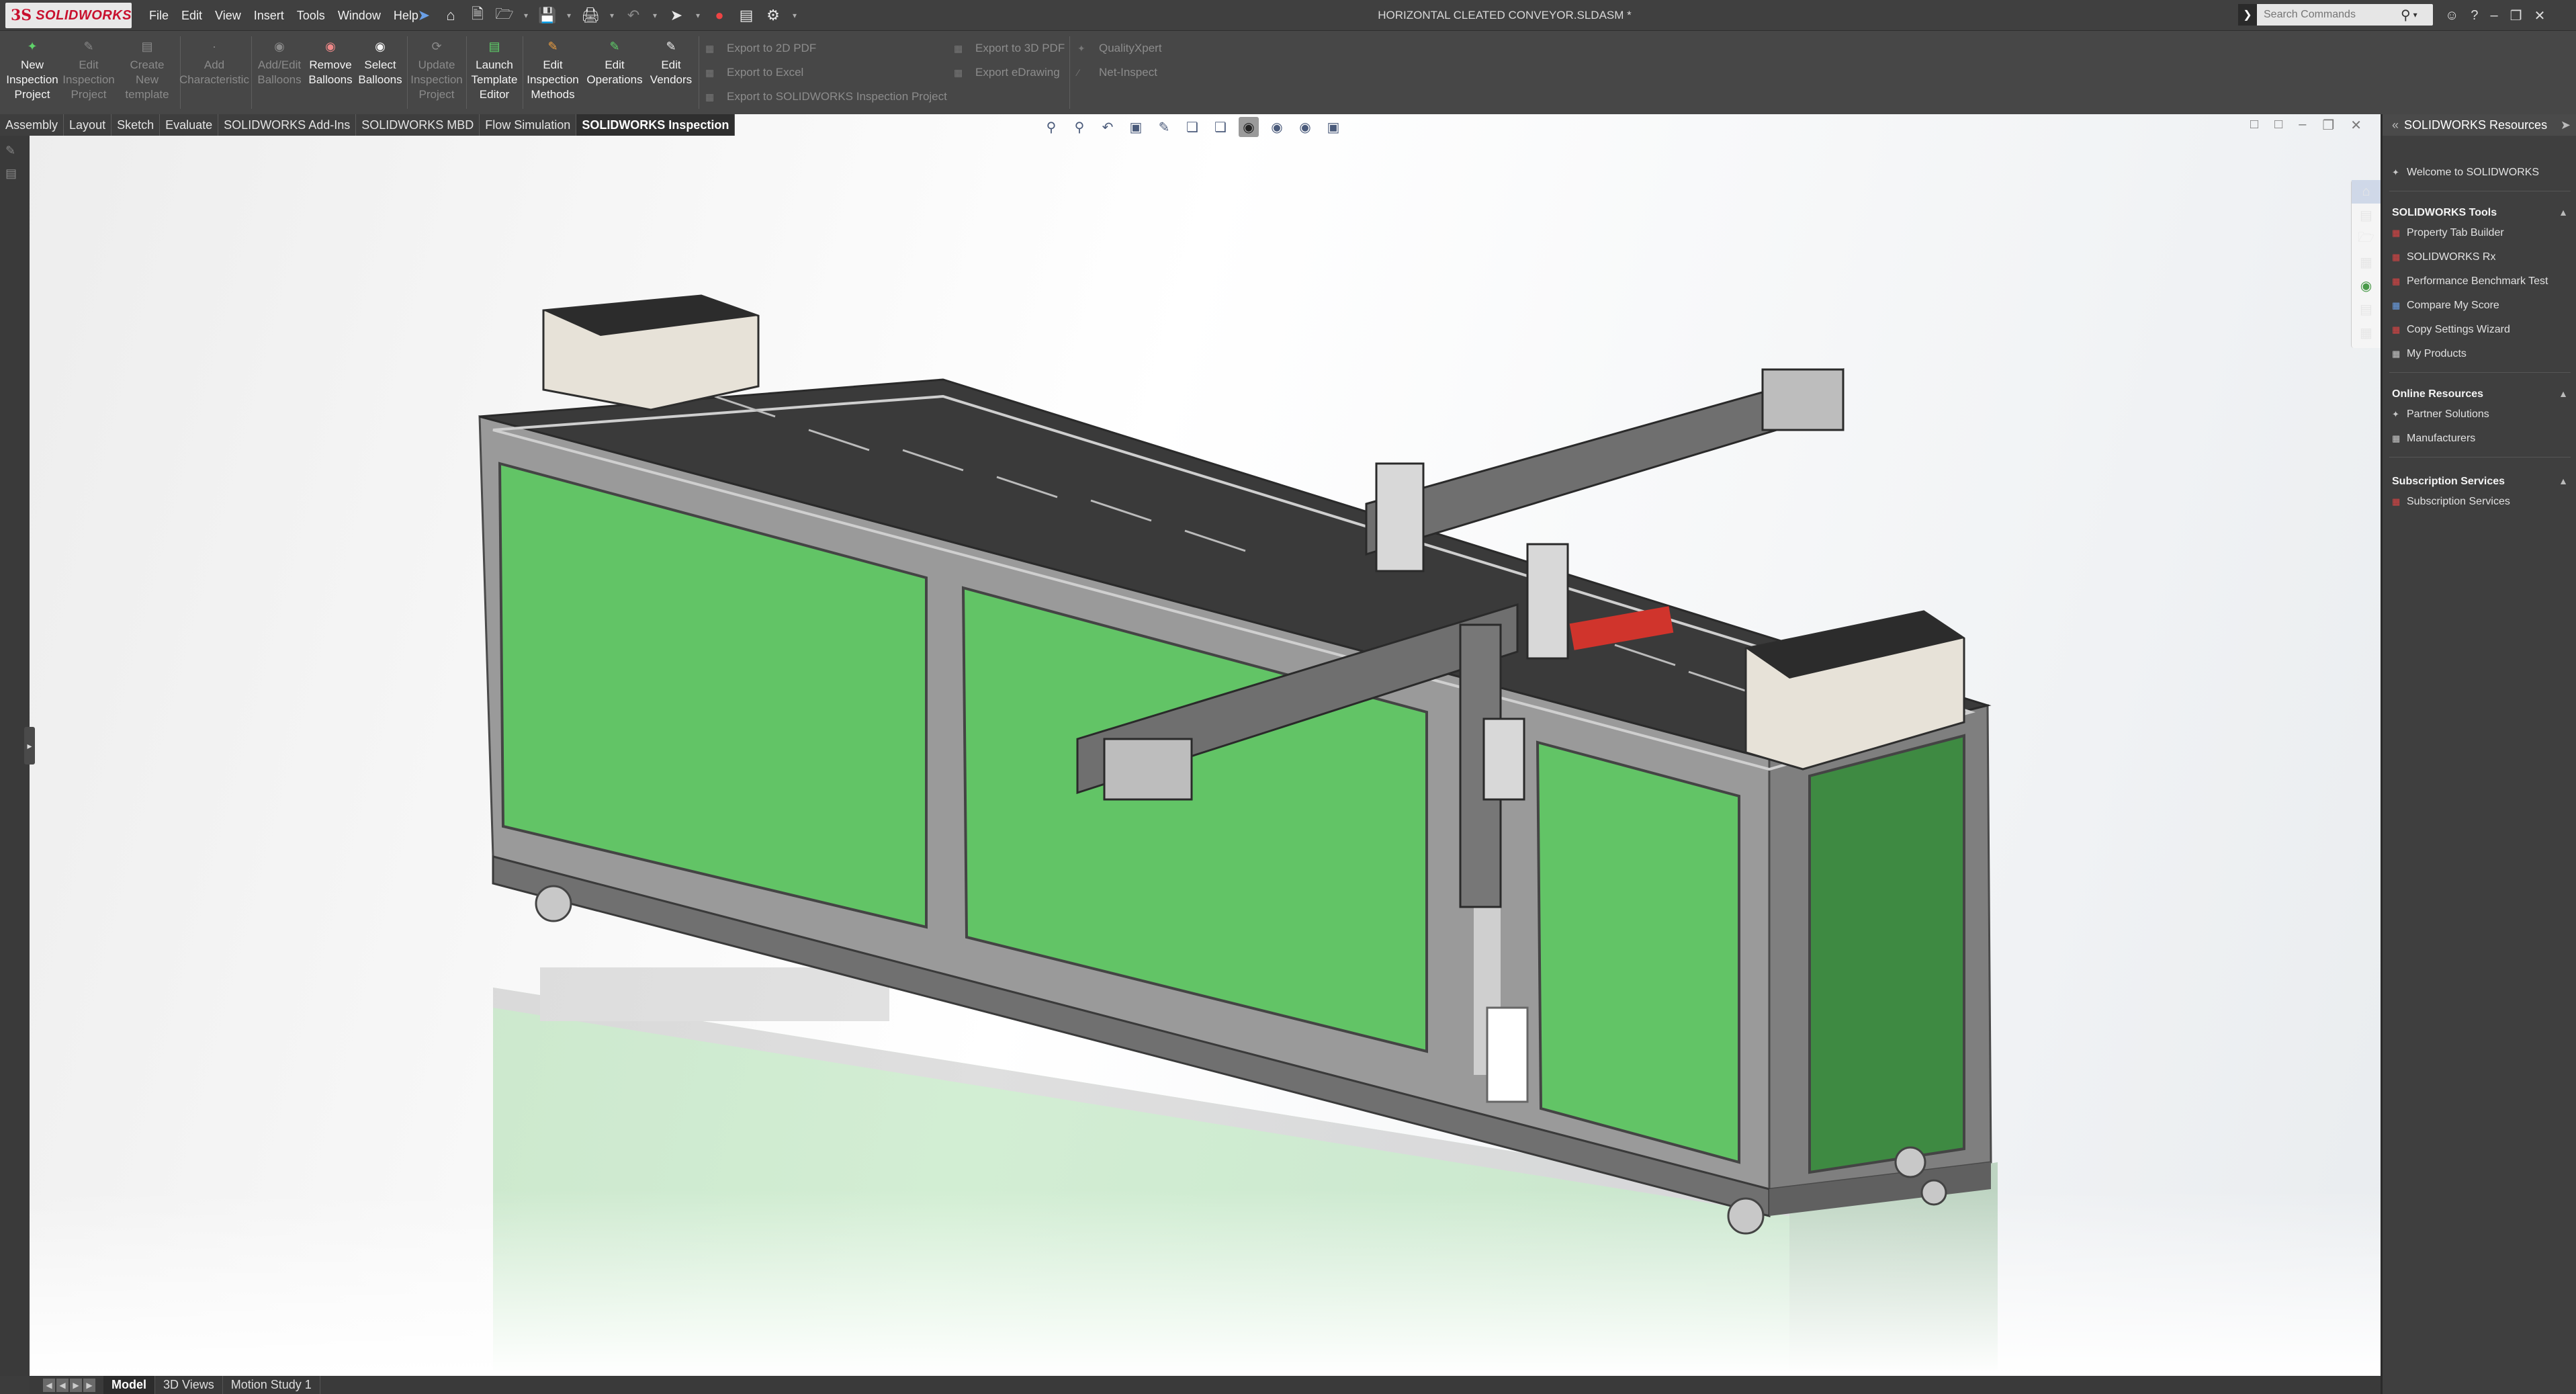  I want to click on compare-my-score-link: ▦ Compare My Score, so click(2445, 306).